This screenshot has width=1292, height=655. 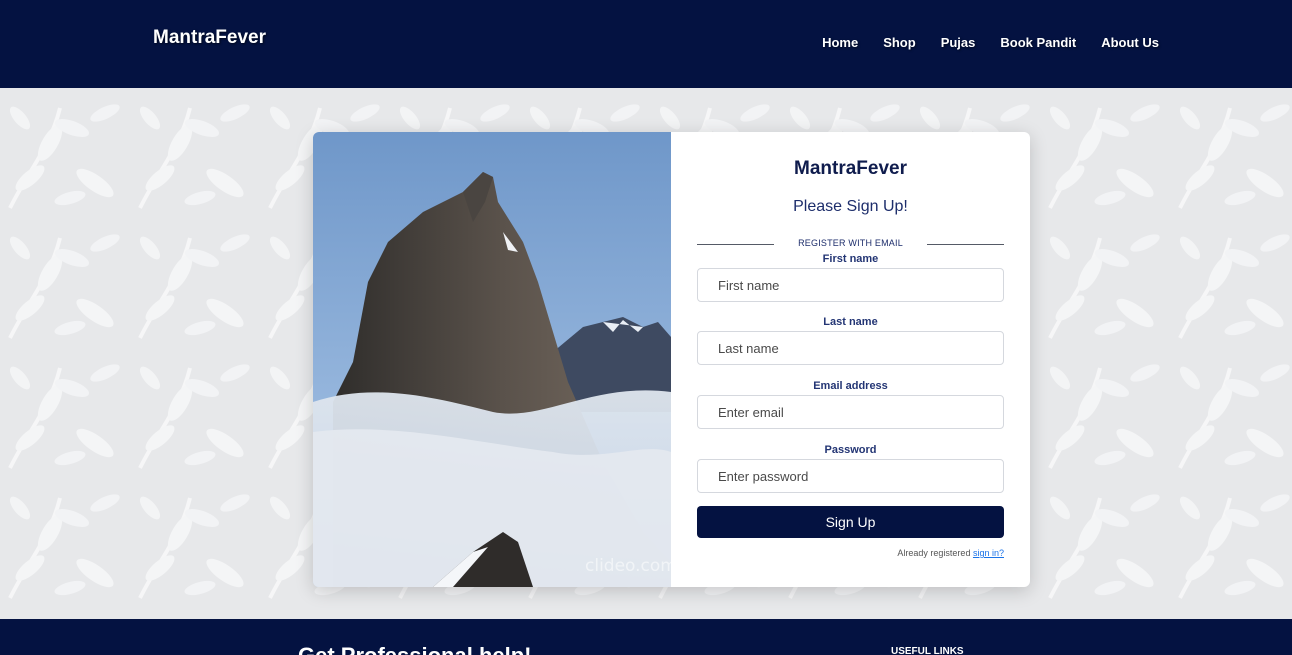 What do you see at coordinates (958, 42) in the screenshot?
I see `nav-link-pujas: Pujas` at bounding box center [958, 42].